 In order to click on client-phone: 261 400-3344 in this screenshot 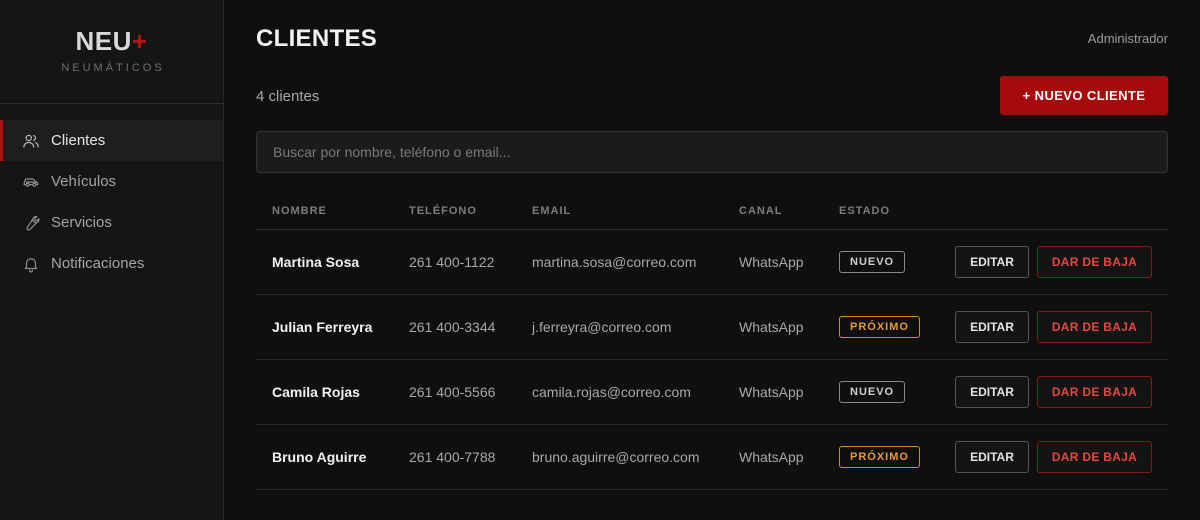, I will do `click(452, 327)`.